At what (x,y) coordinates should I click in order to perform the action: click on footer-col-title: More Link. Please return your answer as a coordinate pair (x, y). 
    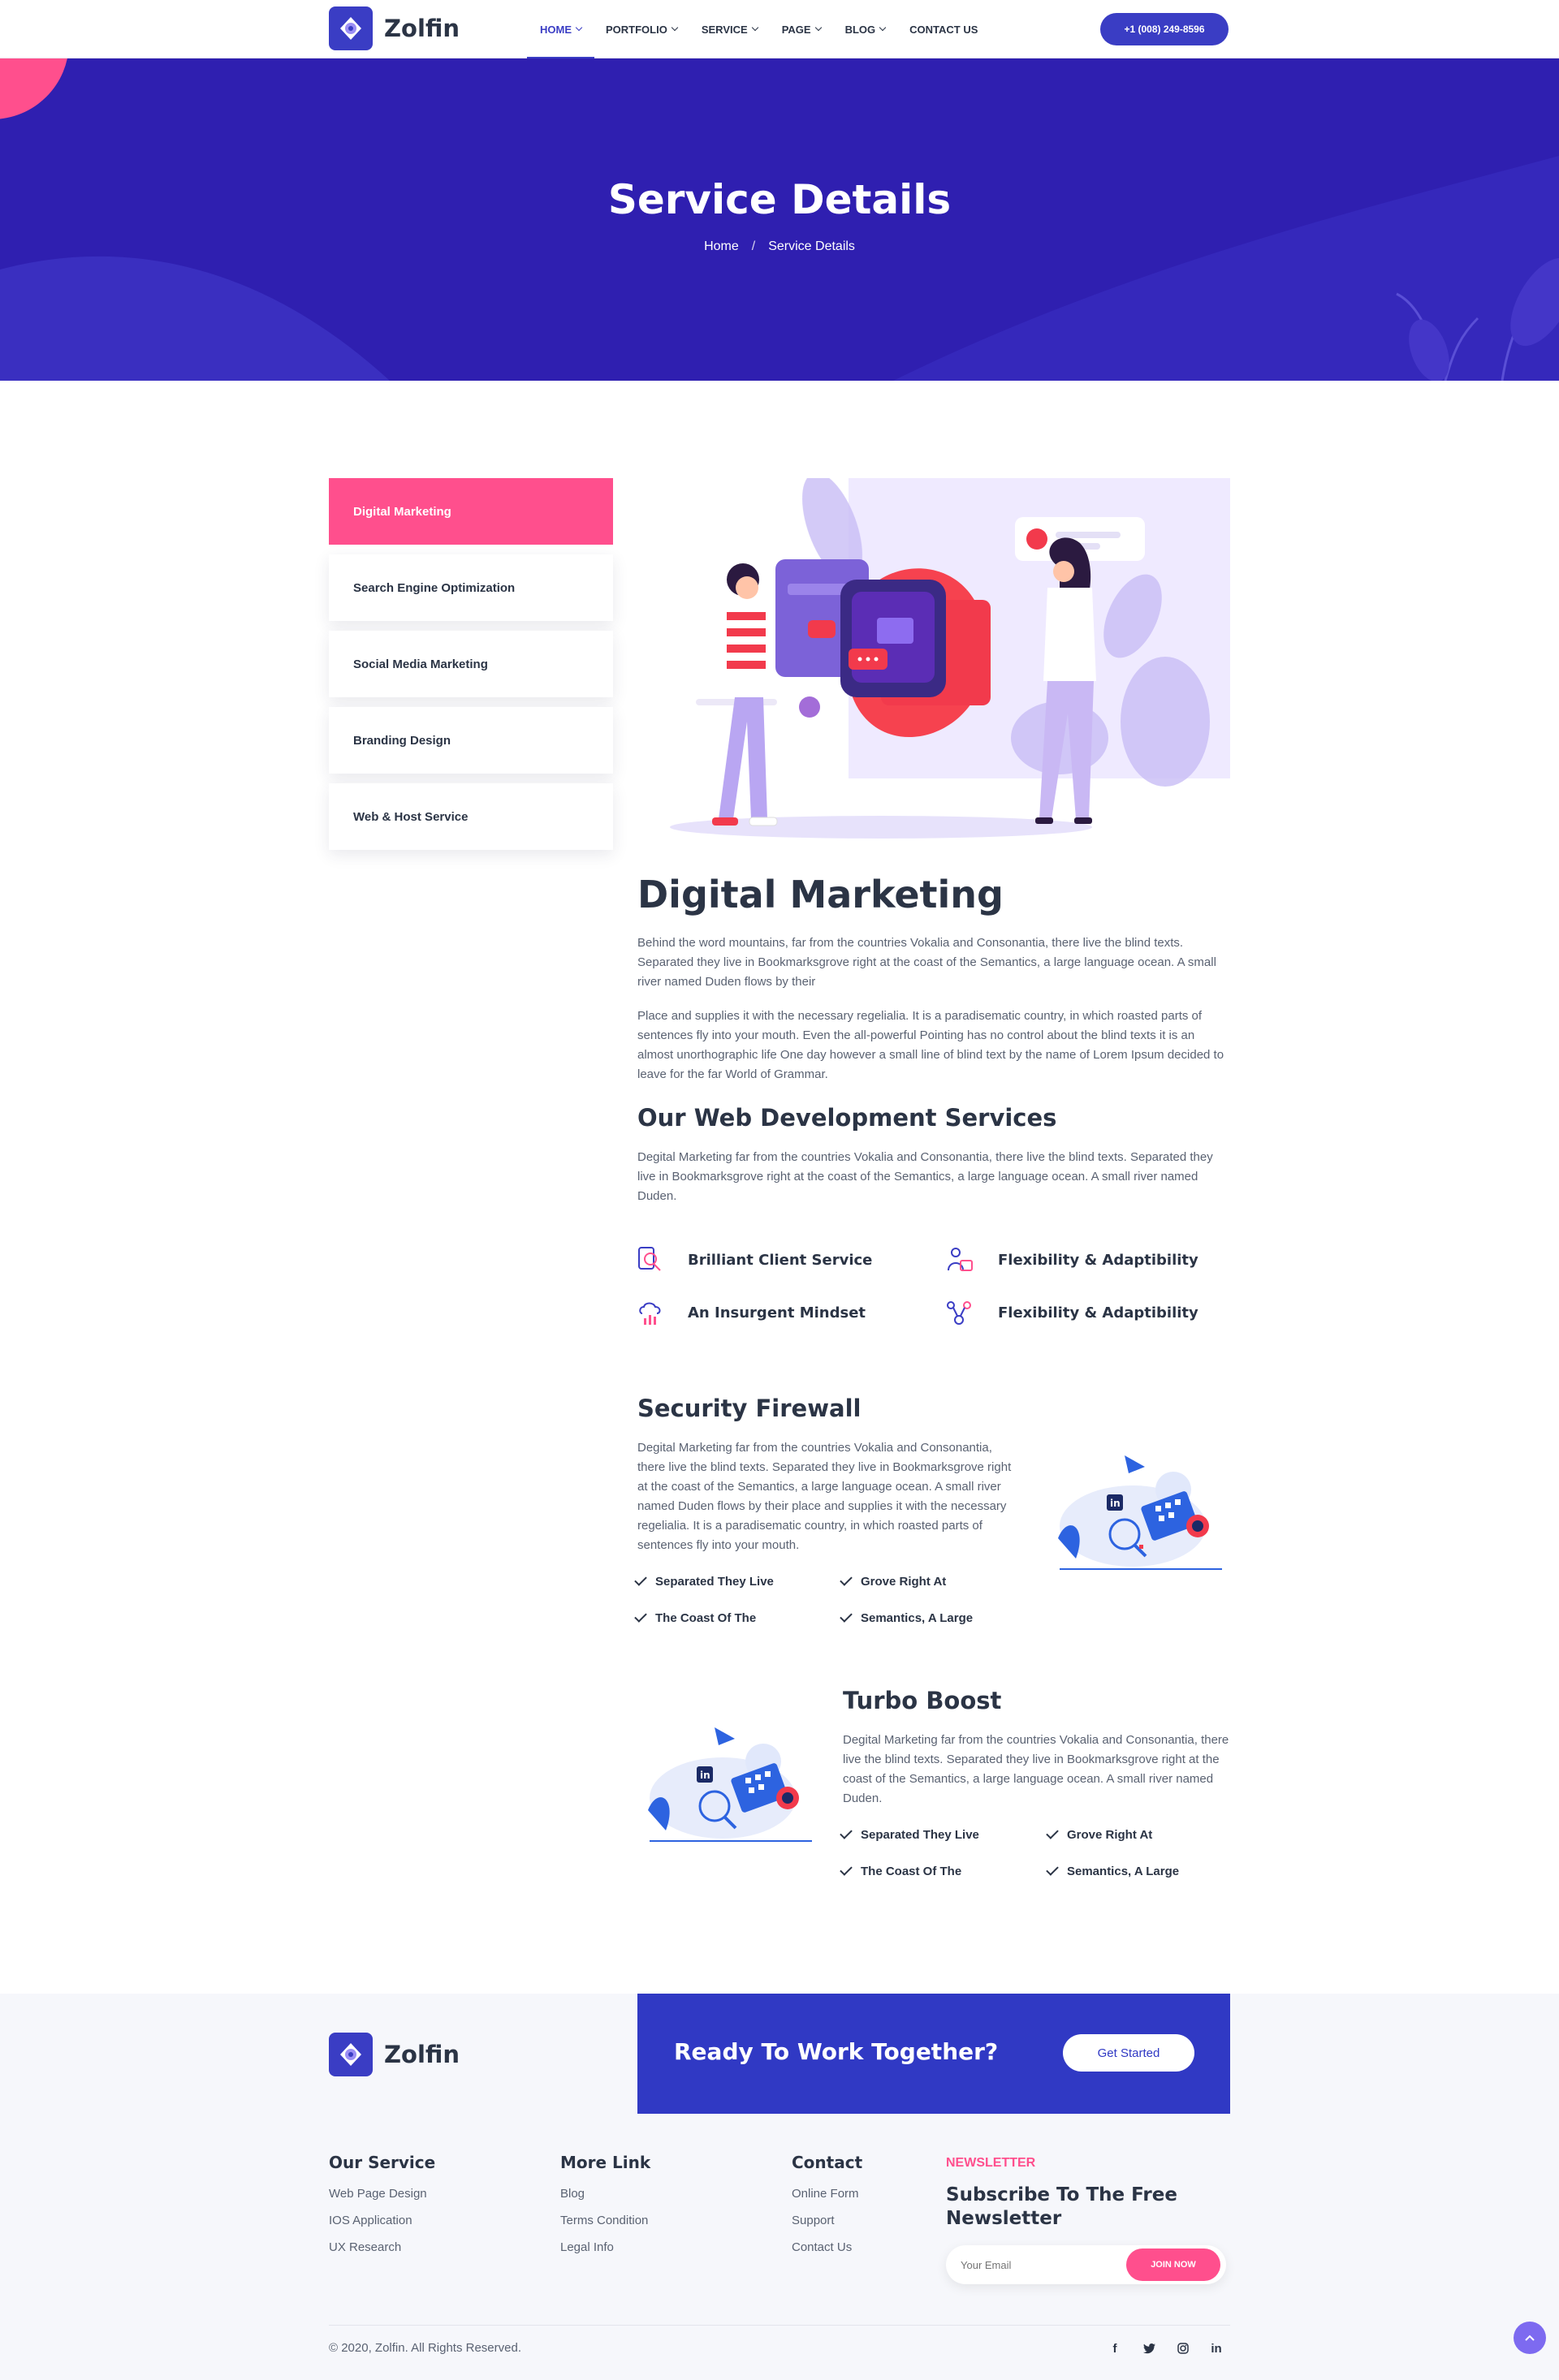
    Looking at the image, I should click on (605, 2163).